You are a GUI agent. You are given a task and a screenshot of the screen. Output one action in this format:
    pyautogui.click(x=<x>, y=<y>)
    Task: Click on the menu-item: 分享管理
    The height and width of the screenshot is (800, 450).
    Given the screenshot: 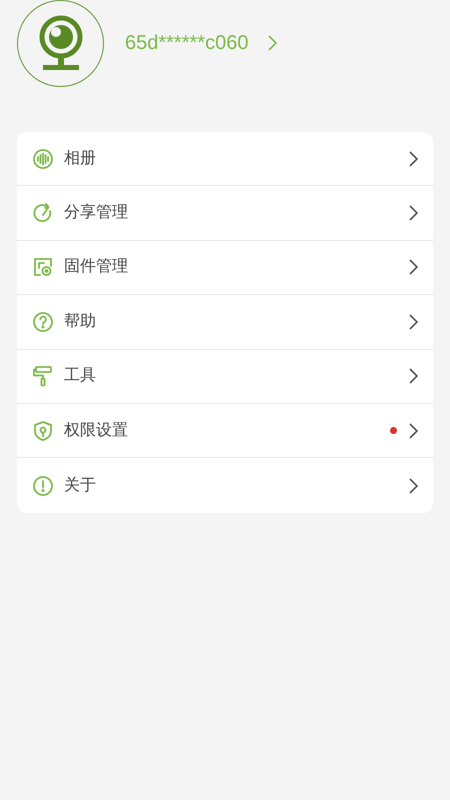 What is the action you would take?
    pyautogui.click(x=225, y=213)
    